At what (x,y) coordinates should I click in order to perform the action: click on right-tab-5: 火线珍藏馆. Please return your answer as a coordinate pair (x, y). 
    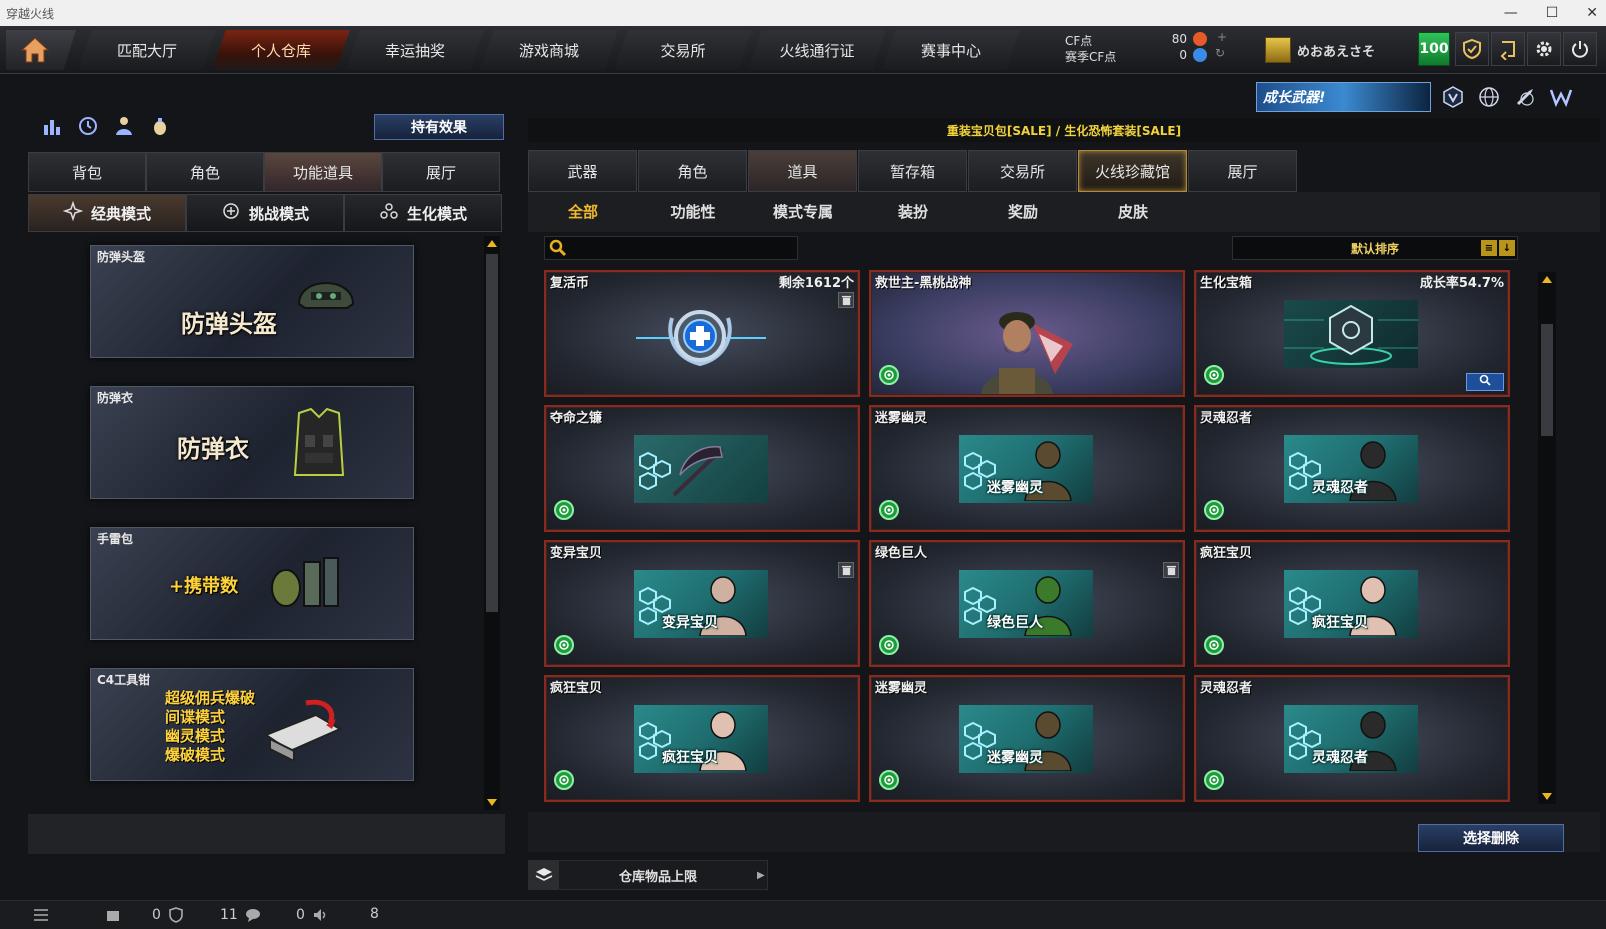
    Looking at the image, I should click on (1132, 171).